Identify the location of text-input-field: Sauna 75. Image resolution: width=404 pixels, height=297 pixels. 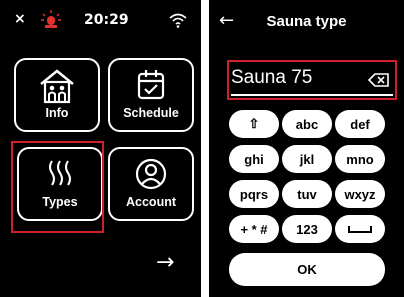
(312, 80).